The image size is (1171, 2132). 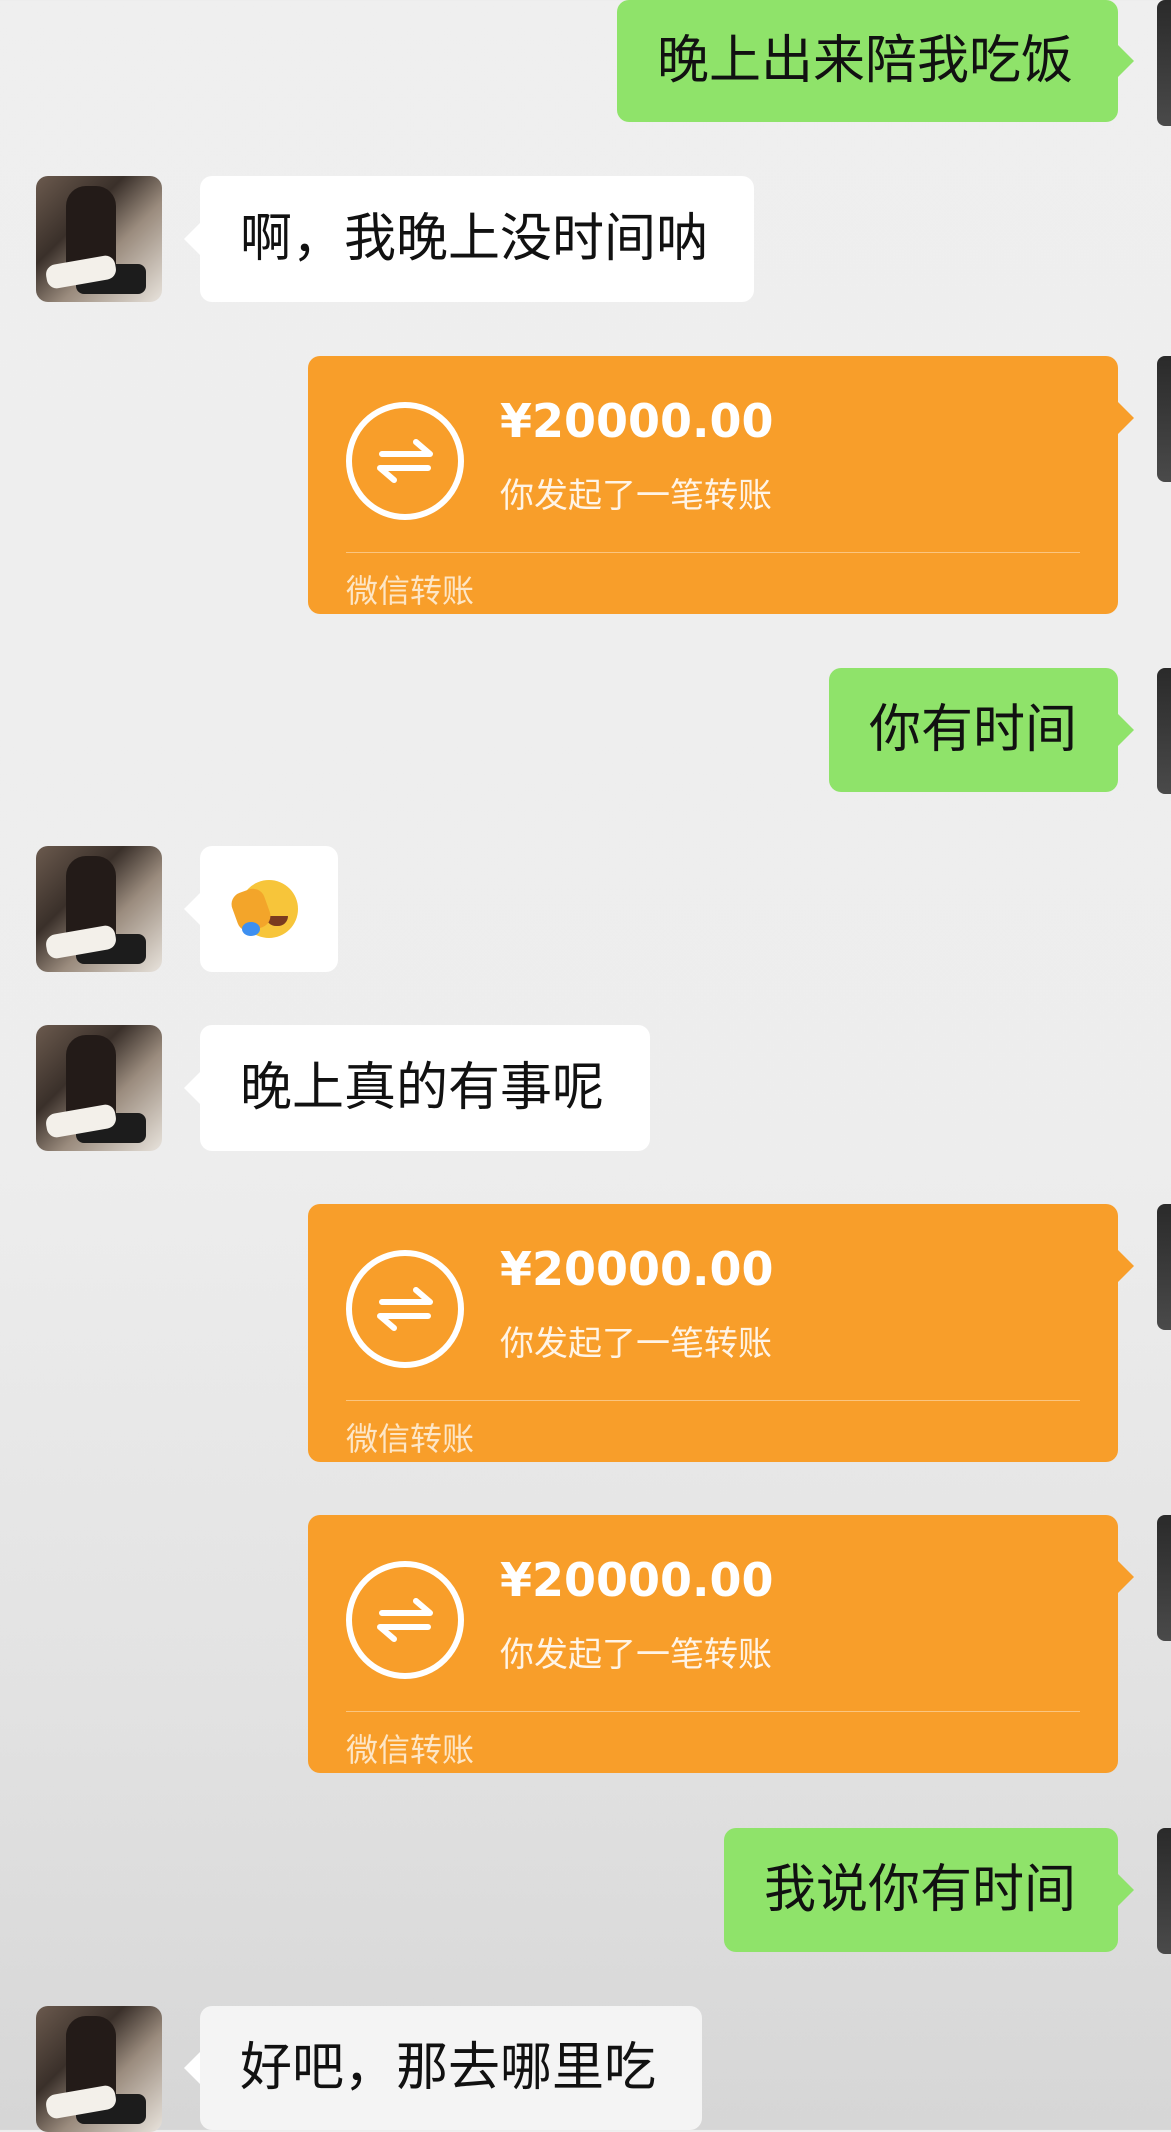 I want to click on incoming-message-bubble: 好吧，那去哪里吃, so click(x=443, y=2068).